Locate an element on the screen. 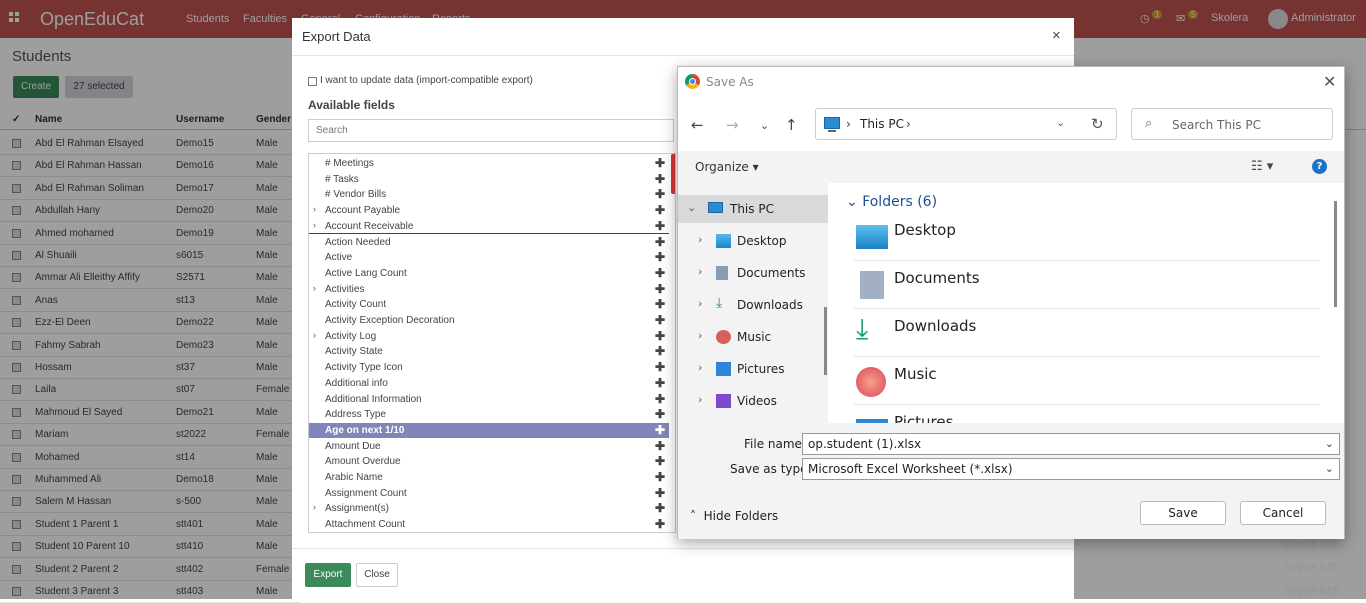 The image size is (1366, 603). field-item: › Activity Log ✚ is located at coordinates (489, 336).